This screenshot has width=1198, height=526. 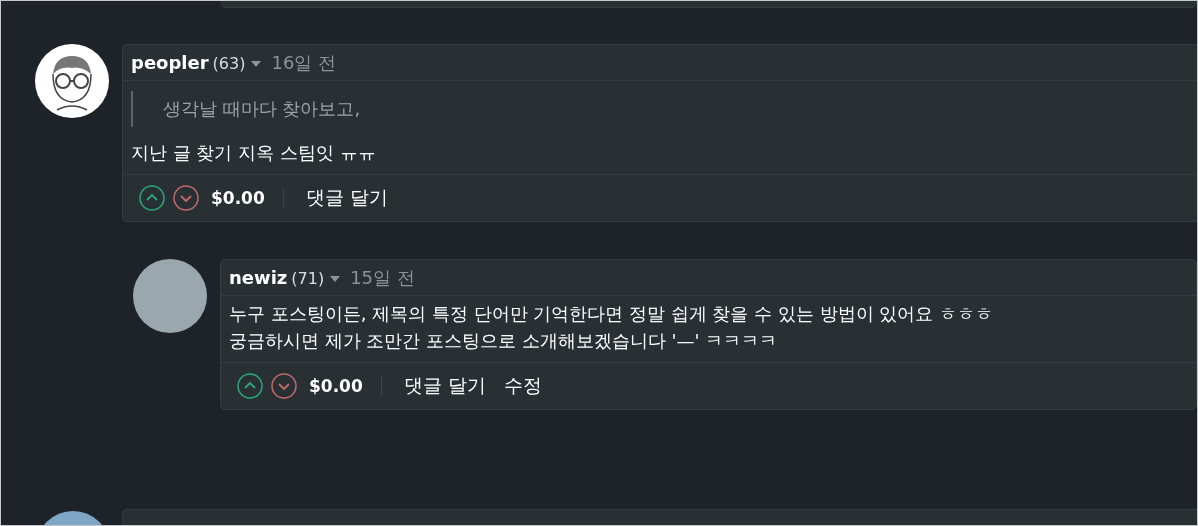 What do you see at coordinates (504, 341) in the screenshot?
I see `comment-text: 궁금하시면 제가 조만간 포스팅으로 소개해보겠습니다 '—' ㅋㅋㅋㅋ` at bounding box center [504, 341].